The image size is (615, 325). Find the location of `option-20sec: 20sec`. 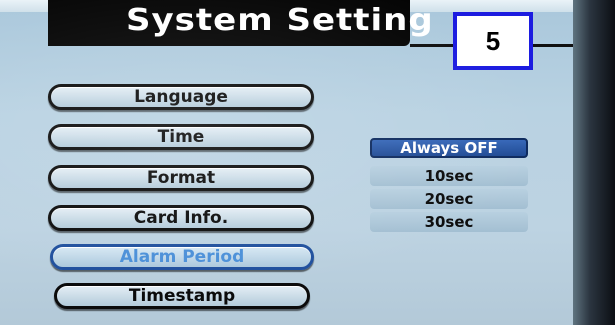

option-20sec: 20sec is located at coordinates (449, 199).